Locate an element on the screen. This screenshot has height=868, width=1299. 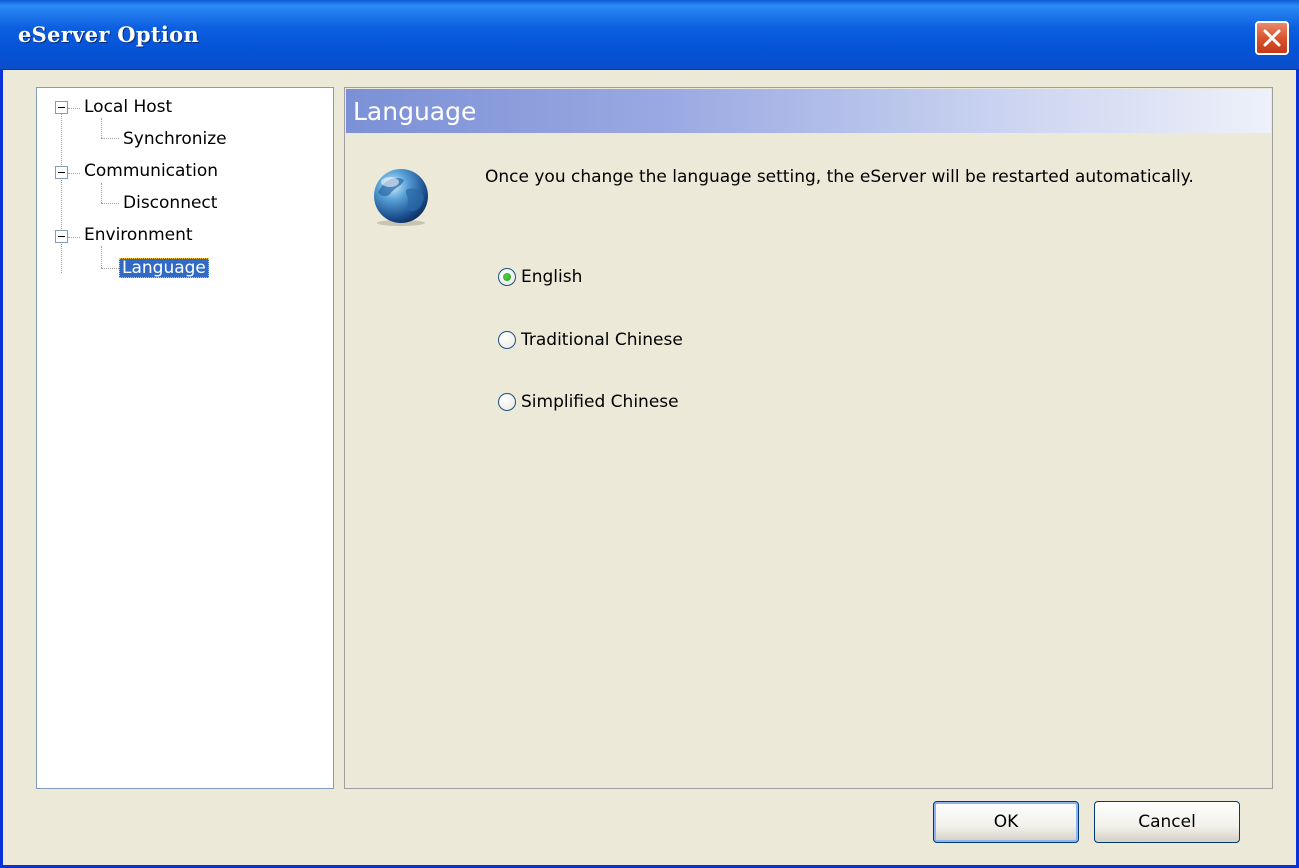
radio-label: Traditional Chinese is located at coordinates (602, 340).